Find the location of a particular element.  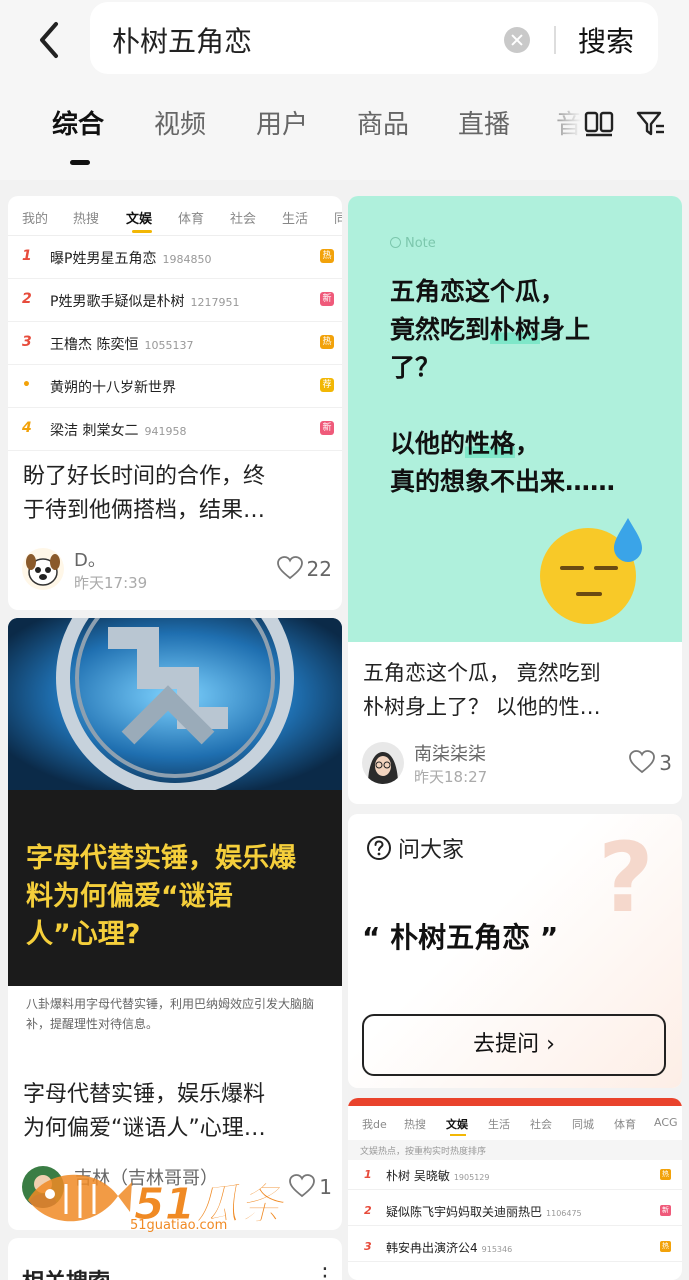

ask-header-text: 问大家 is located at coordinates (431, 850).